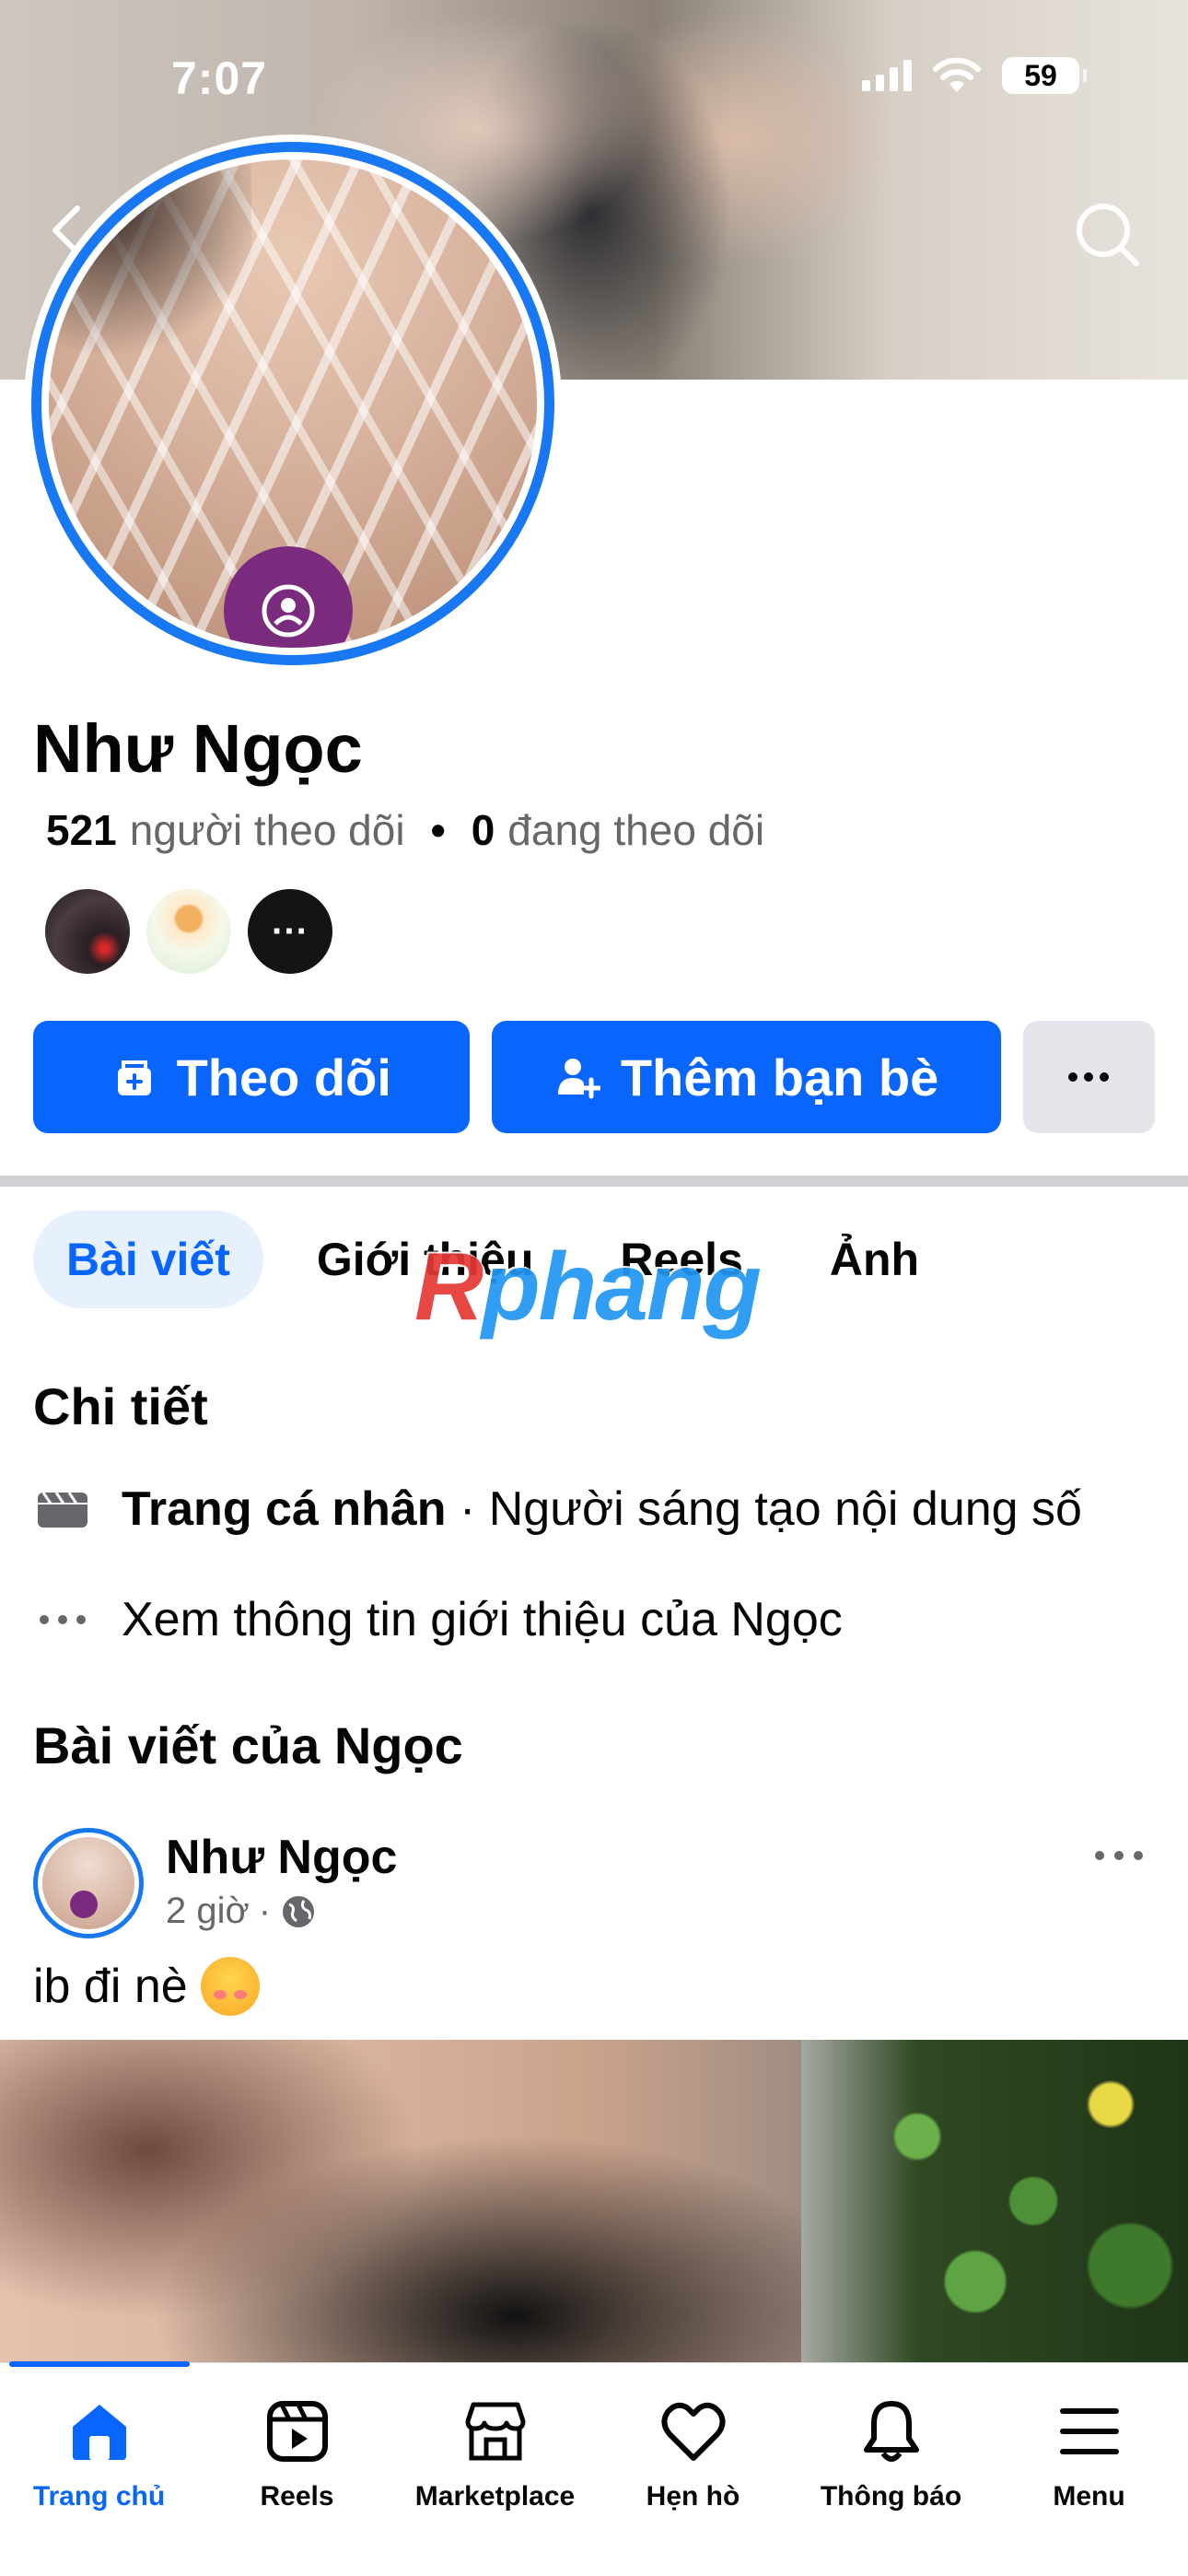  What do you see at coordinates (281, 1857) in the screenshot?
I see `post-author-name: Như Ngọc` at bounding box center [281, 1857].